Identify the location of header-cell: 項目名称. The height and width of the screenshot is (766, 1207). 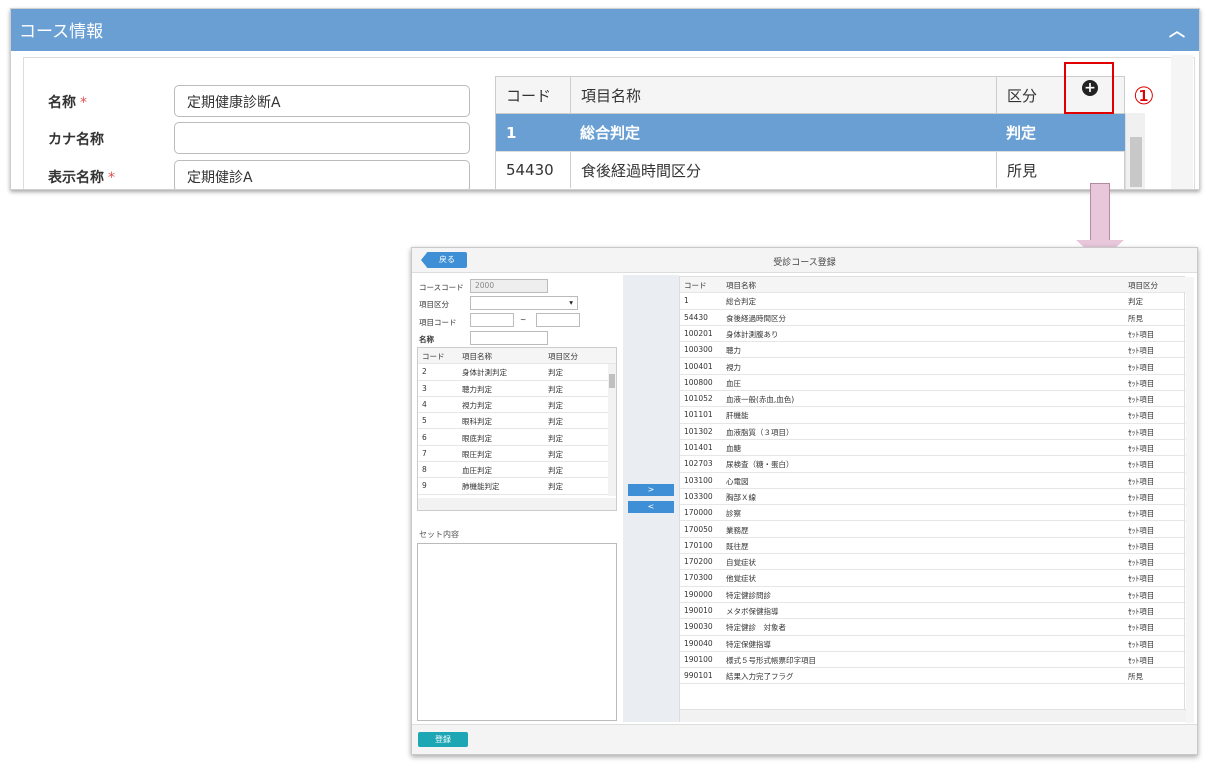
(741, 285).